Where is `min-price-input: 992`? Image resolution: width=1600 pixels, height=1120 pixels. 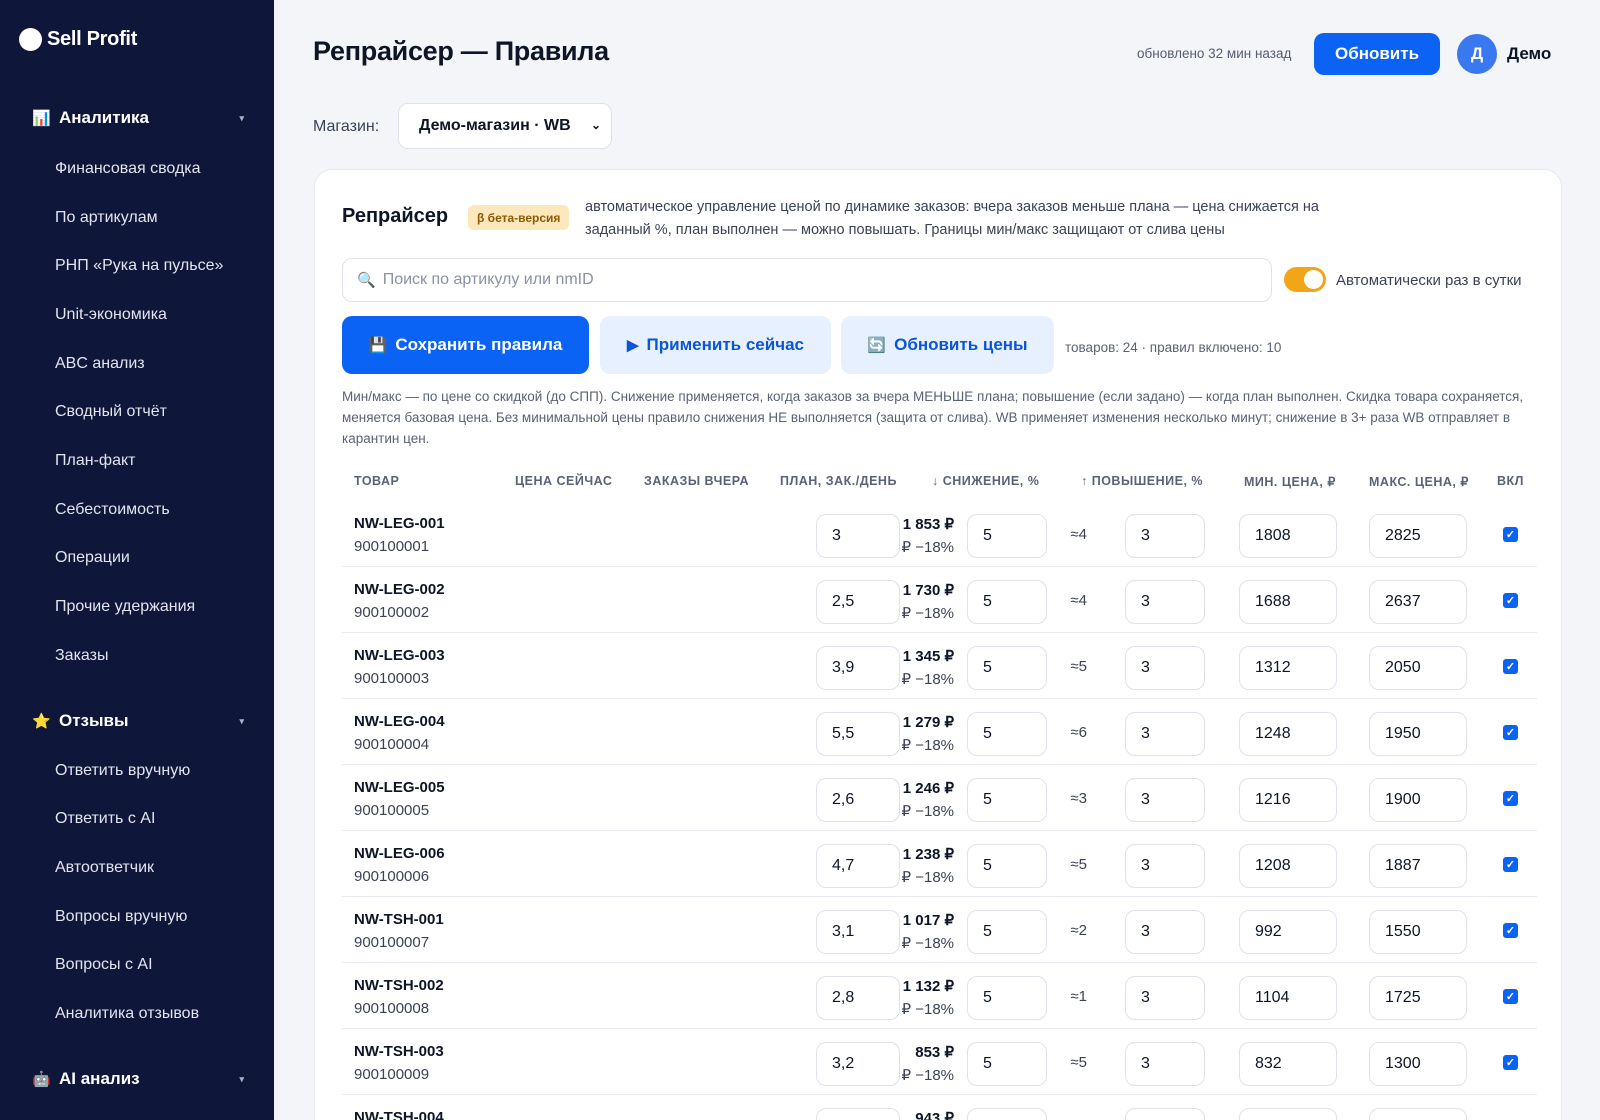
min-price-input: 992 is located at coordinates (1288, 932).